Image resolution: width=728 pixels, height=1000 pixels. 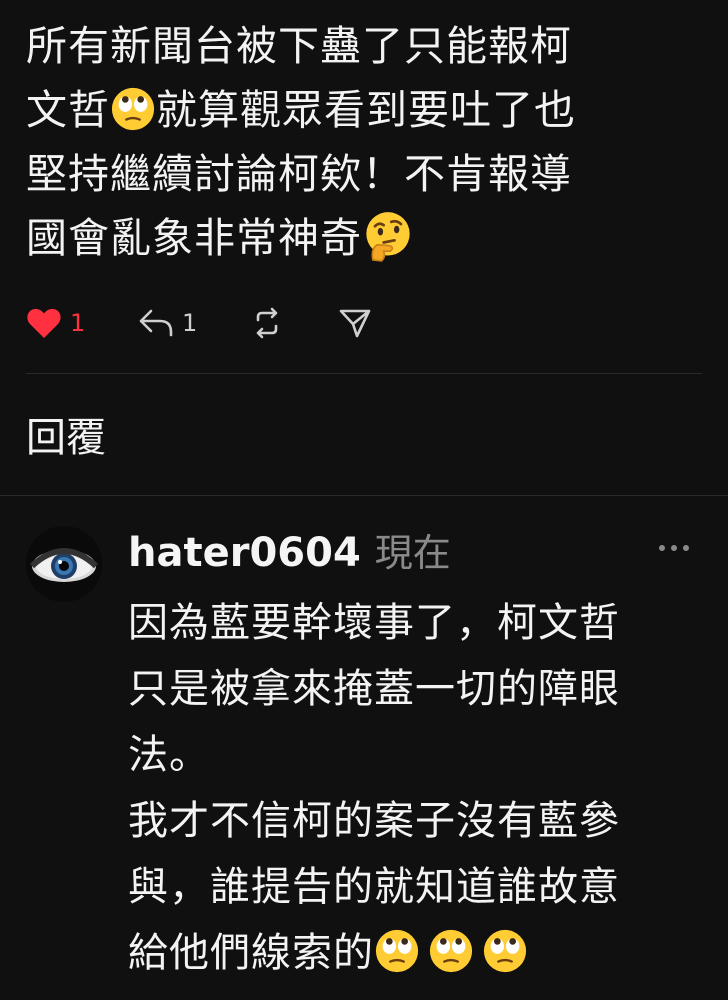 I want to click on post-actions: 1 1, so click(x=199, y=323).